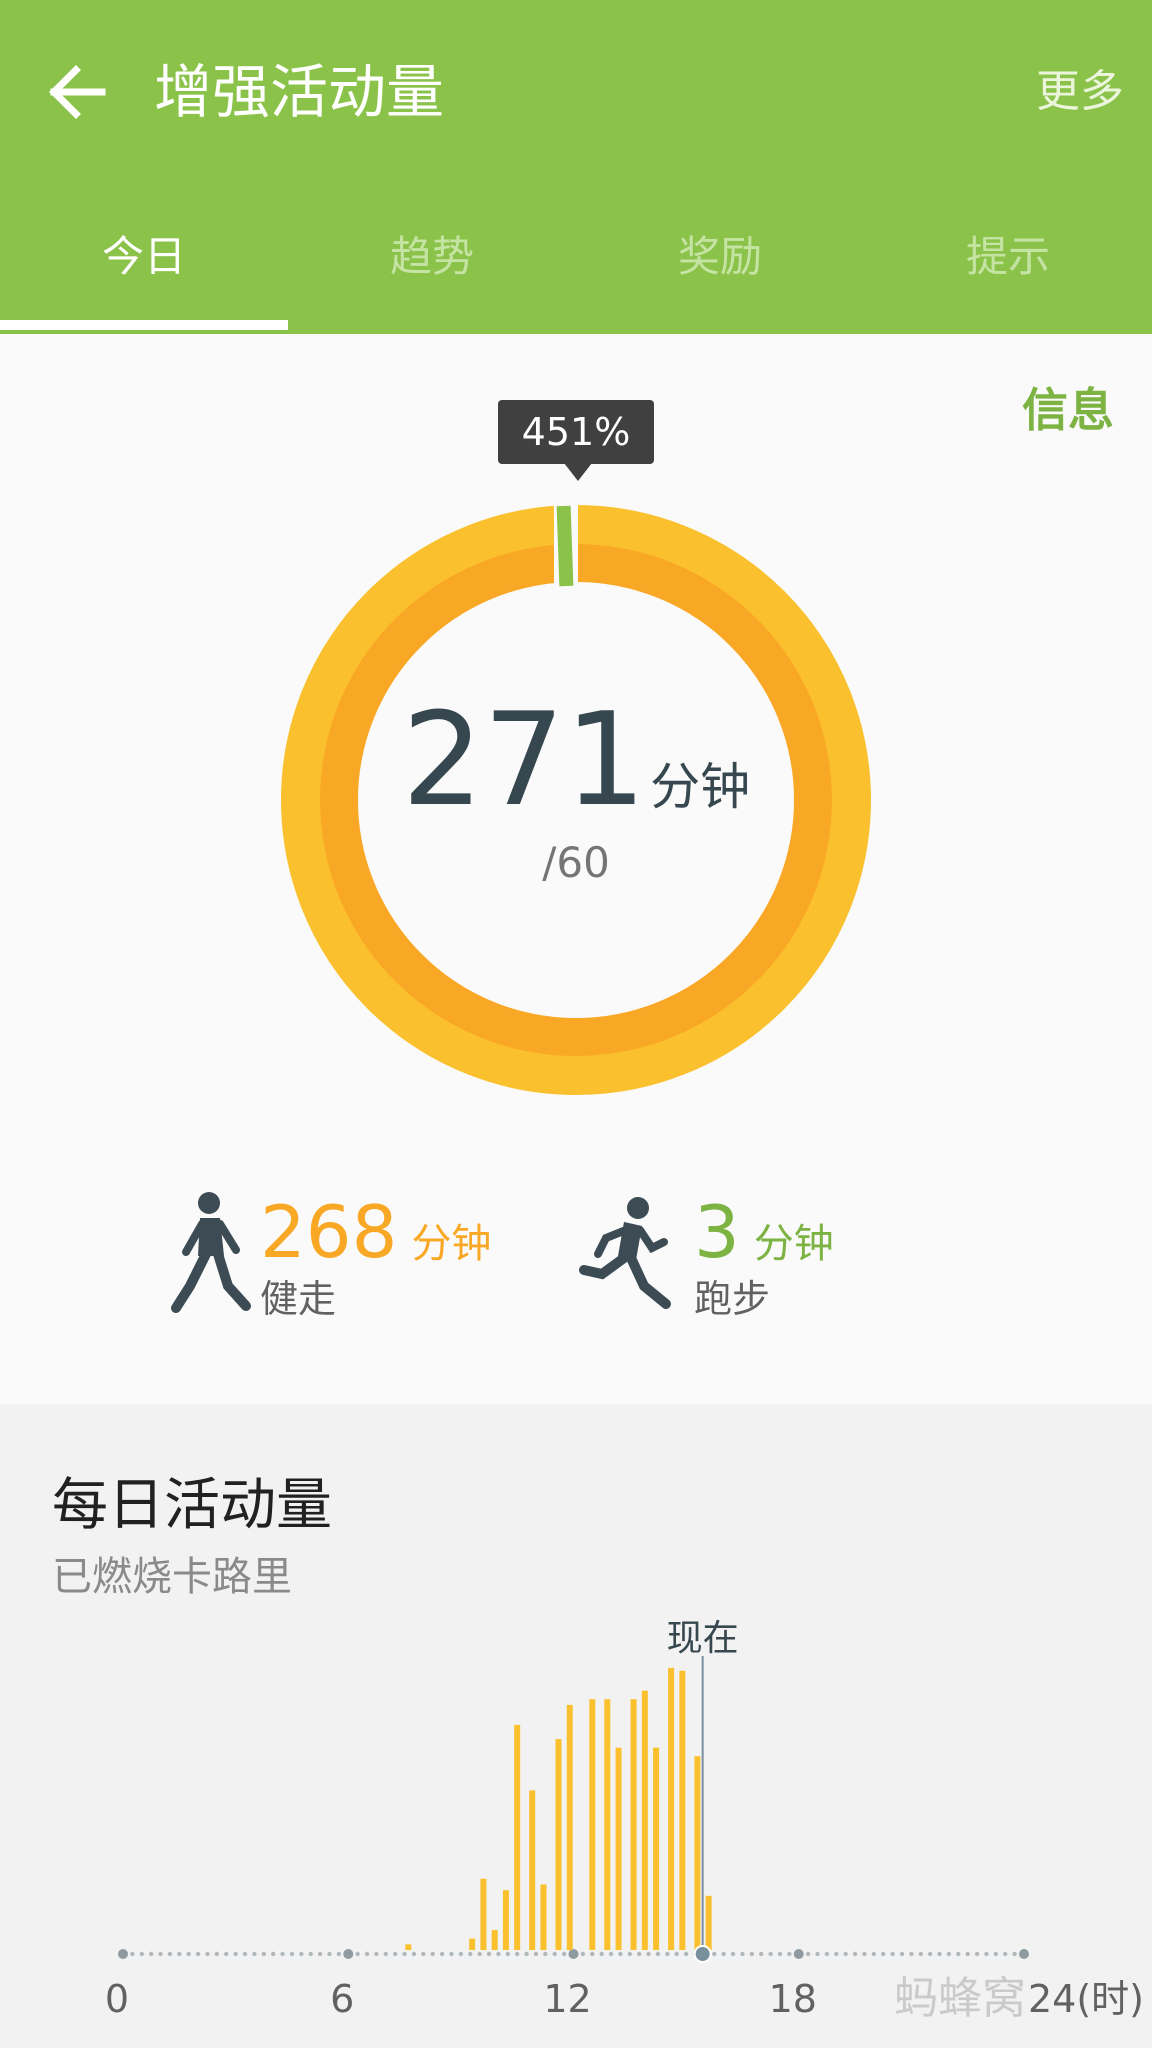 The height and width of the screenshot is (2048, 1152). Describe the element at coordinates (567, 1999) in the screenshot. I see `x-tick-label: 12` at that location.